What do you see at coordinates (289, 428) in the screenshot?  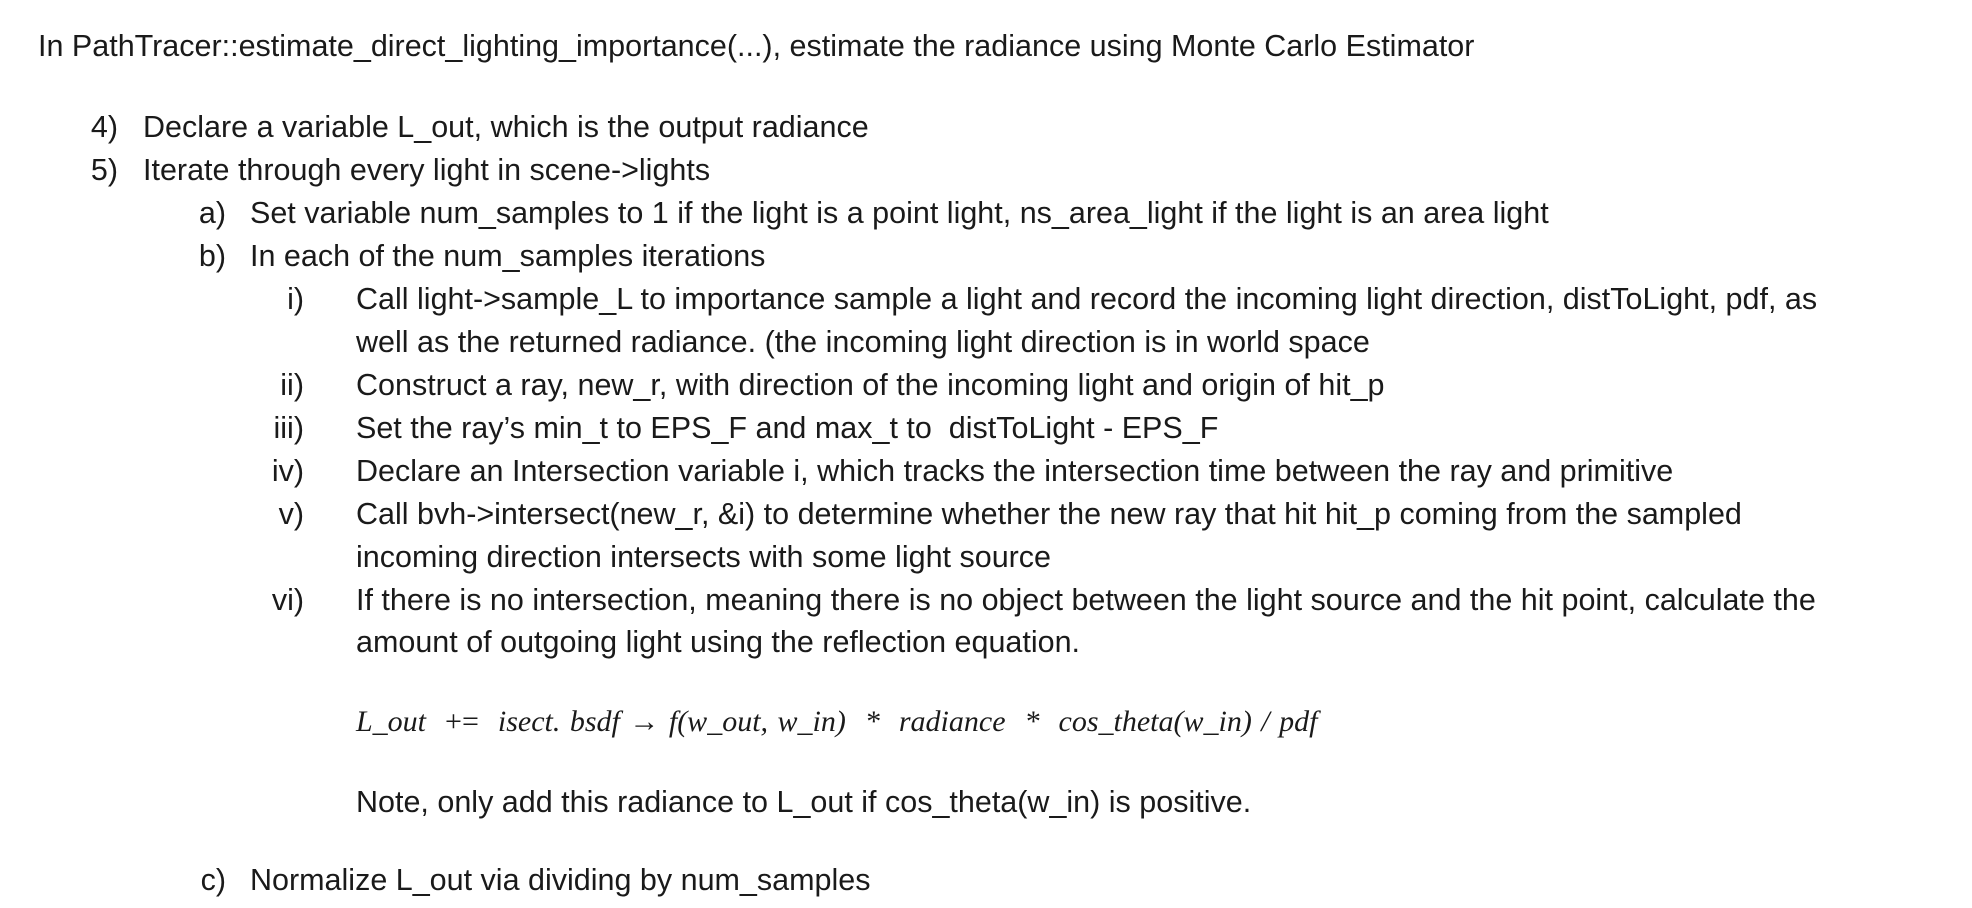 I see `item-marker: iii)` at bounding box center [289, 428].